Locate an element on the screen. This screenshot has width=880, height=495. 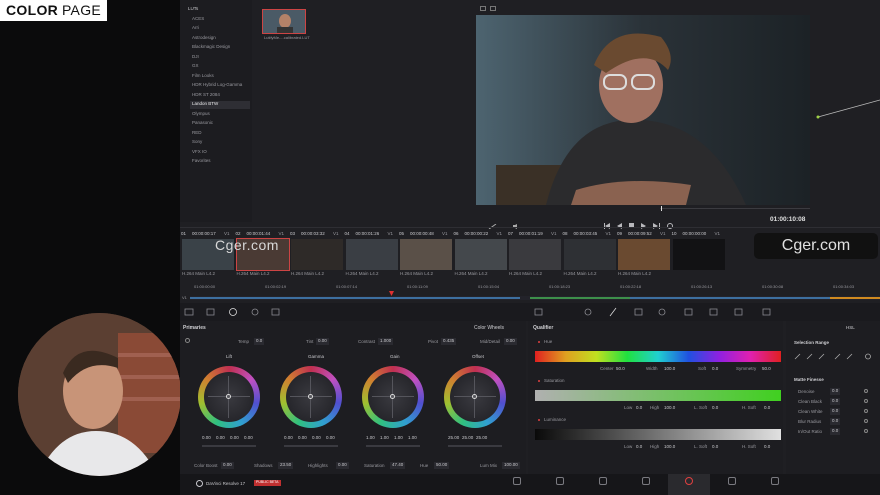
lut-item: VFX IO is located at coordinates (199, 152).